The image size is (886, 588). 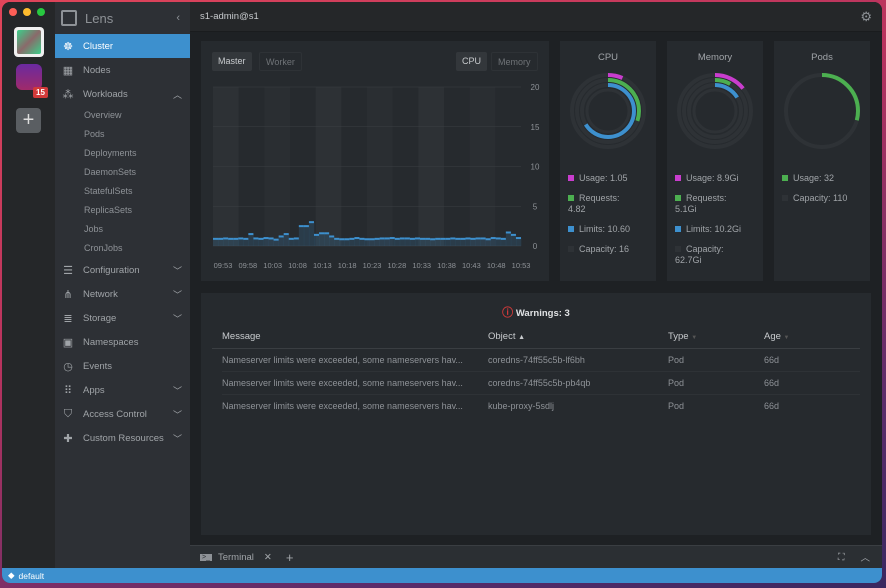 What do you see at coordinates (122, 70) in the screenshot?
I see `sidebar-item-nodes: ▦ Nodes` at bounding box center [122, 70].